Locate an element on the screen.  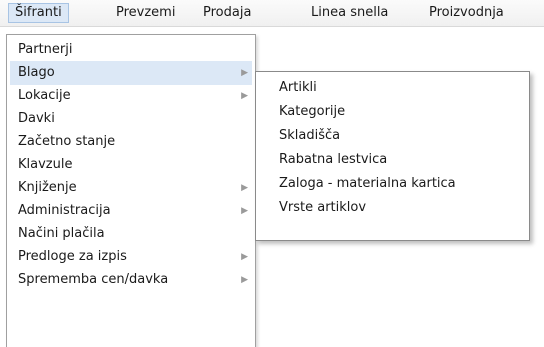
menu-item-label: Lokacije is located at coordinates (44, 95).